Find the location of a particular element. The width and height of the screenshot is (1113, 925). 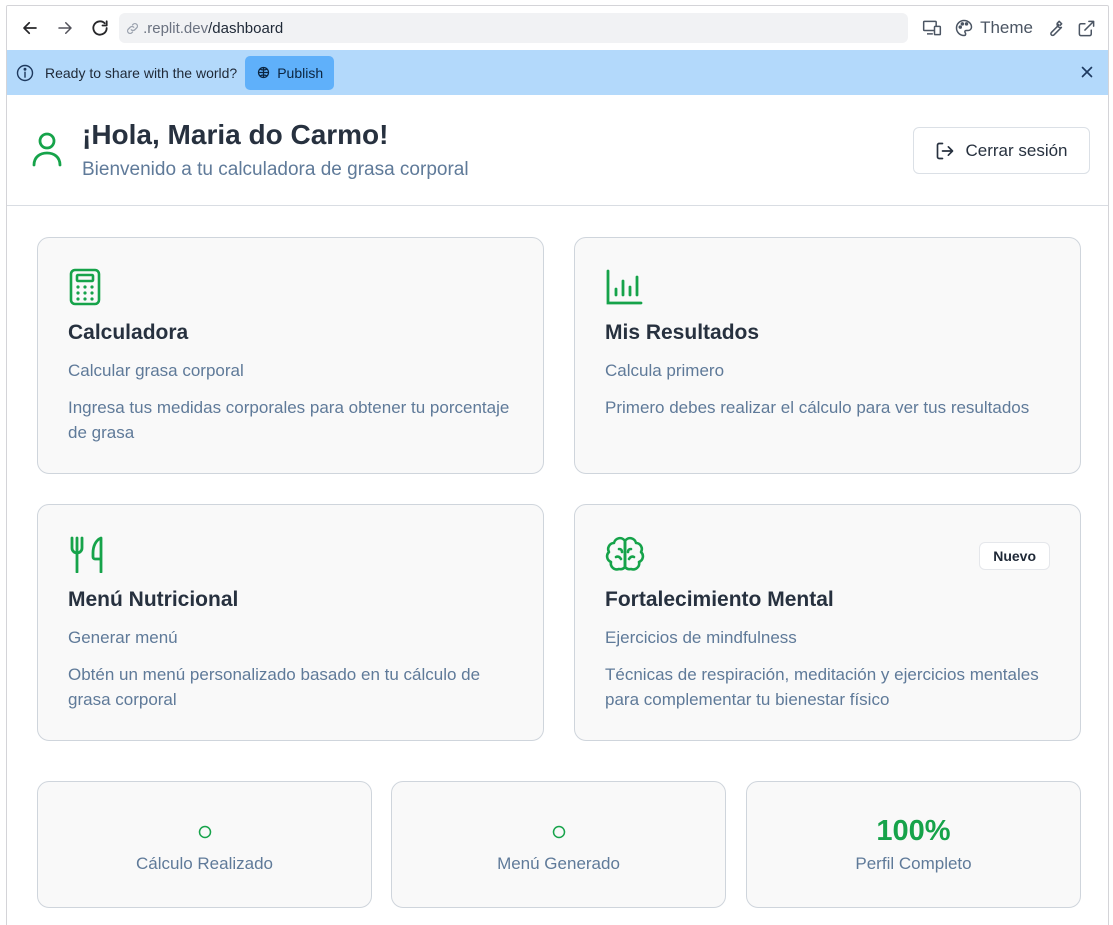

stat-profile-complete: 100% Perfil Completo is located at coordinates (913, 844).